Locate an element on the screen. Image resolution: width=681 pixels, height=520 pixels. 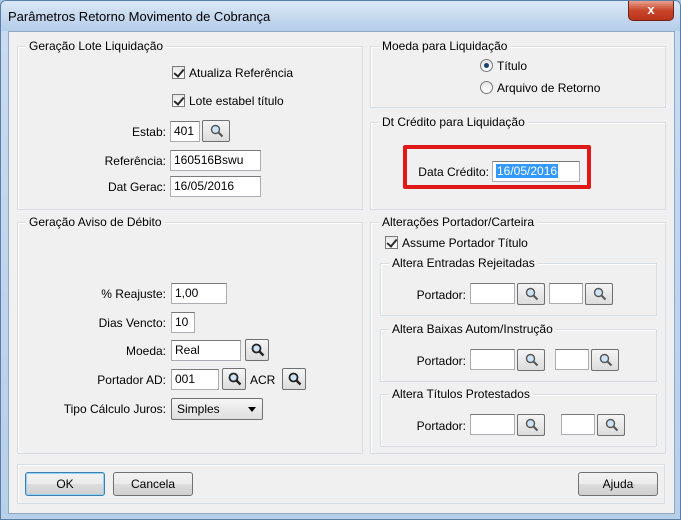
group-legend: Geração Lote Liquidação is located at coordinates (96, 46).